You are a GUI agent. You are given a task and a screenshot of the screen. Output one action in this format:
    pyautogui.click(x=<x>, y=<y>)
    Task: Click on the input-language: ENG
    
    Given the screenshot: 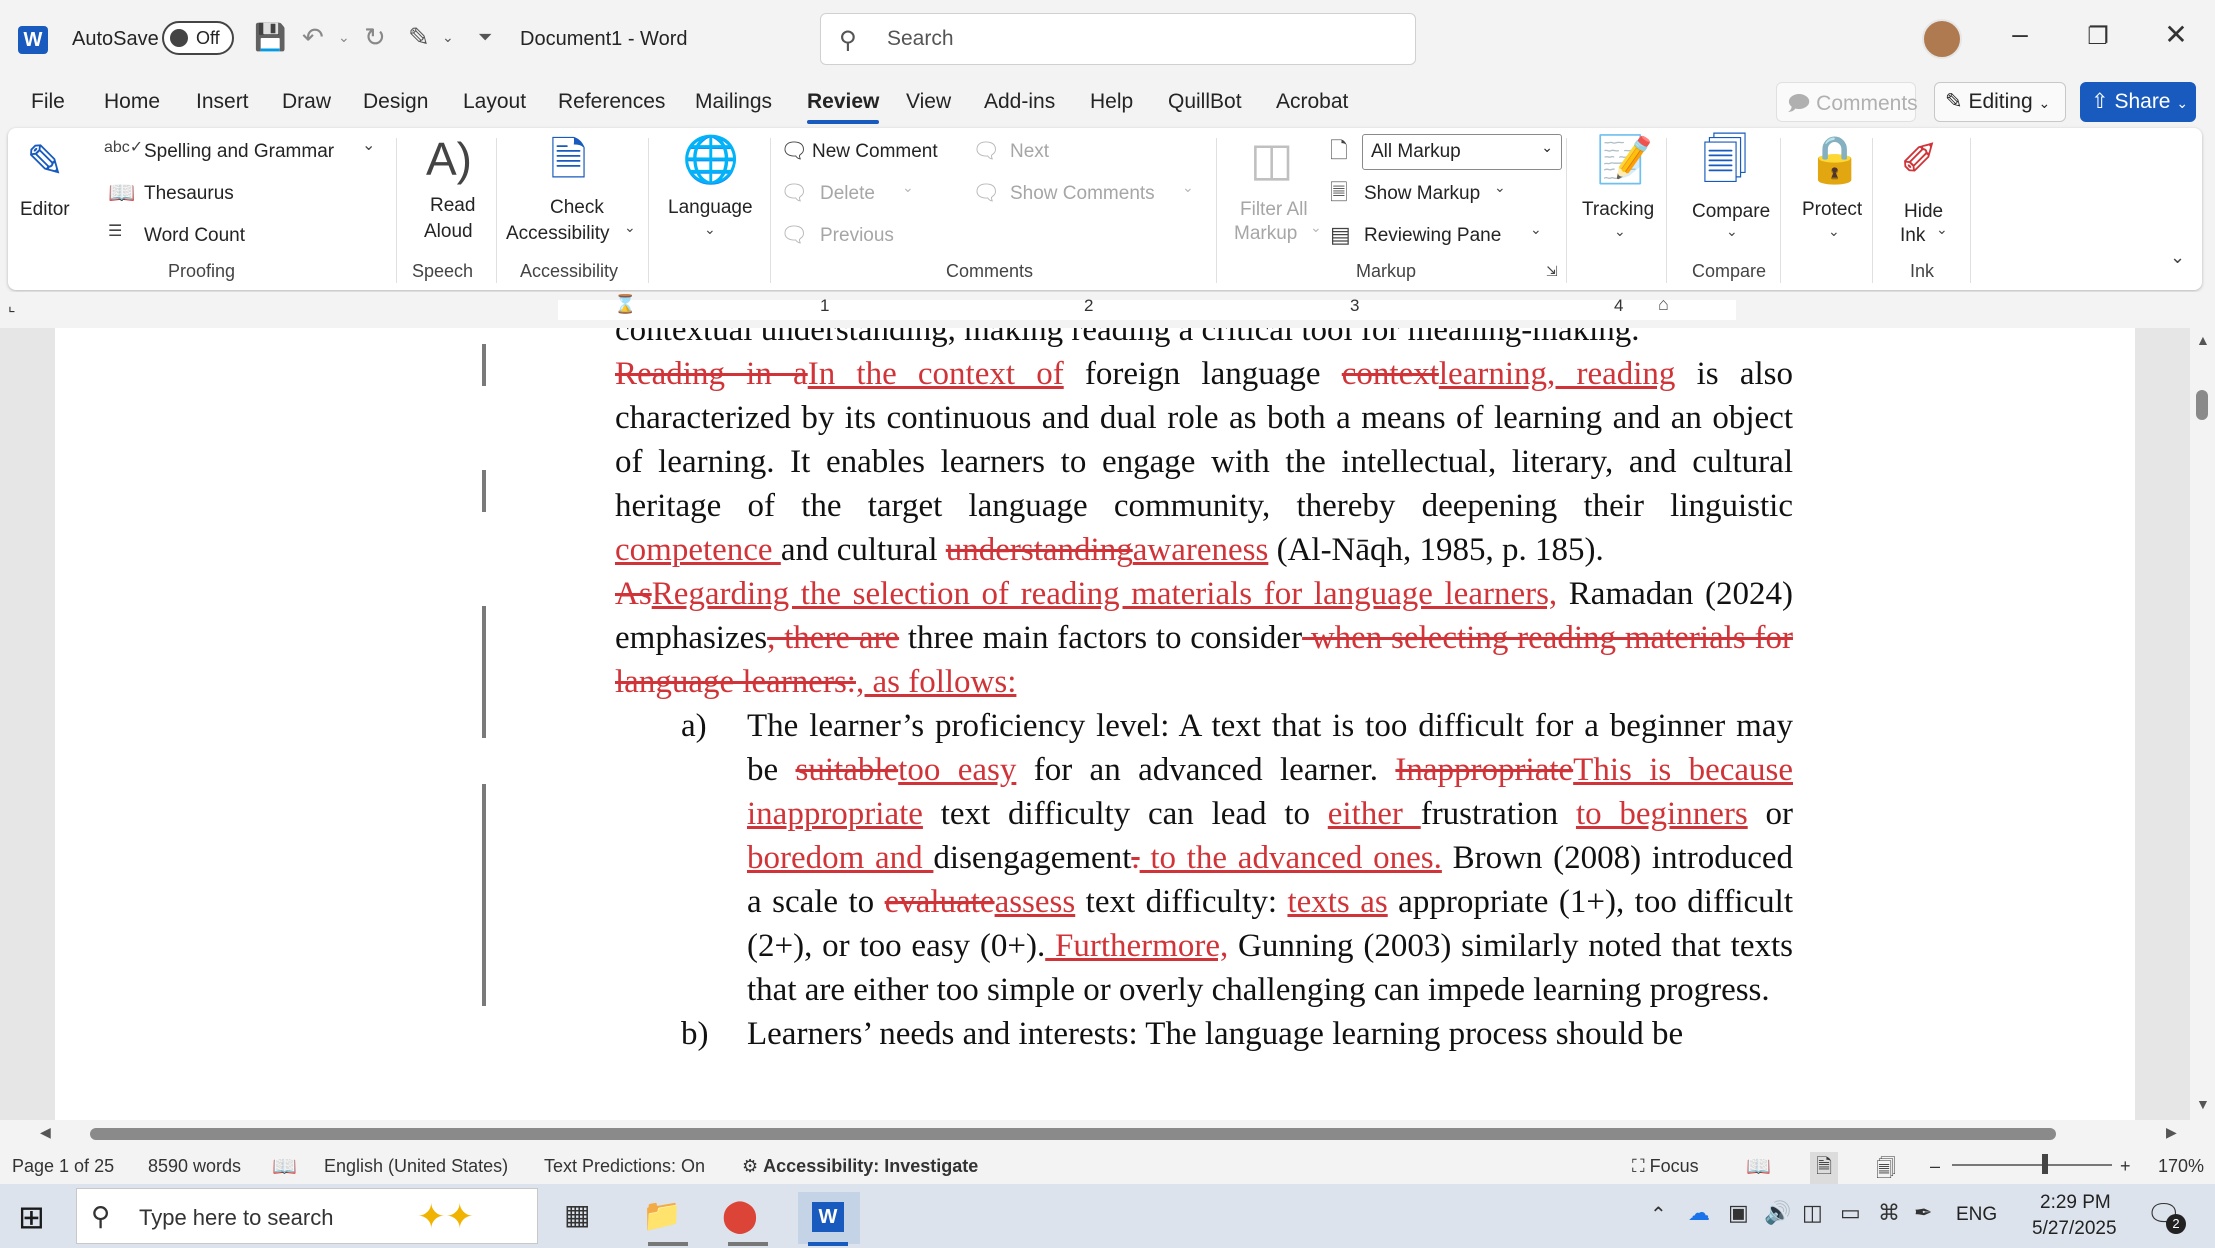 What is the action you would take?
    pyautogui.click(x=1976, y=1215)
    